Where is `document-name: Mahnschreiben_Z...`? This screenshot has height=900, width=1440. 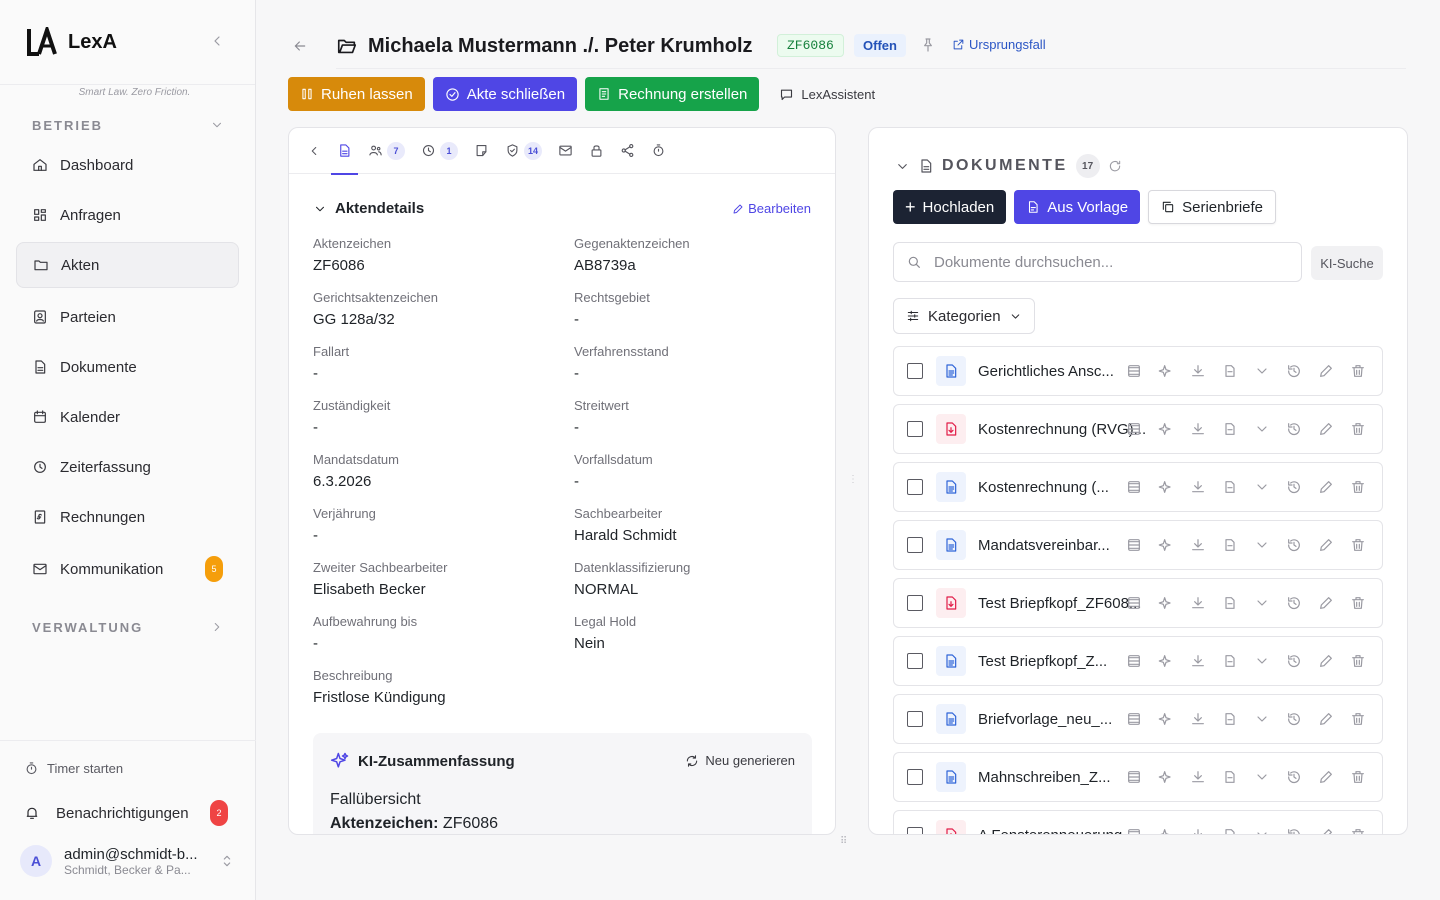 document-name: Mahnschreiben_Z... is located at coordinates (1048, 777).